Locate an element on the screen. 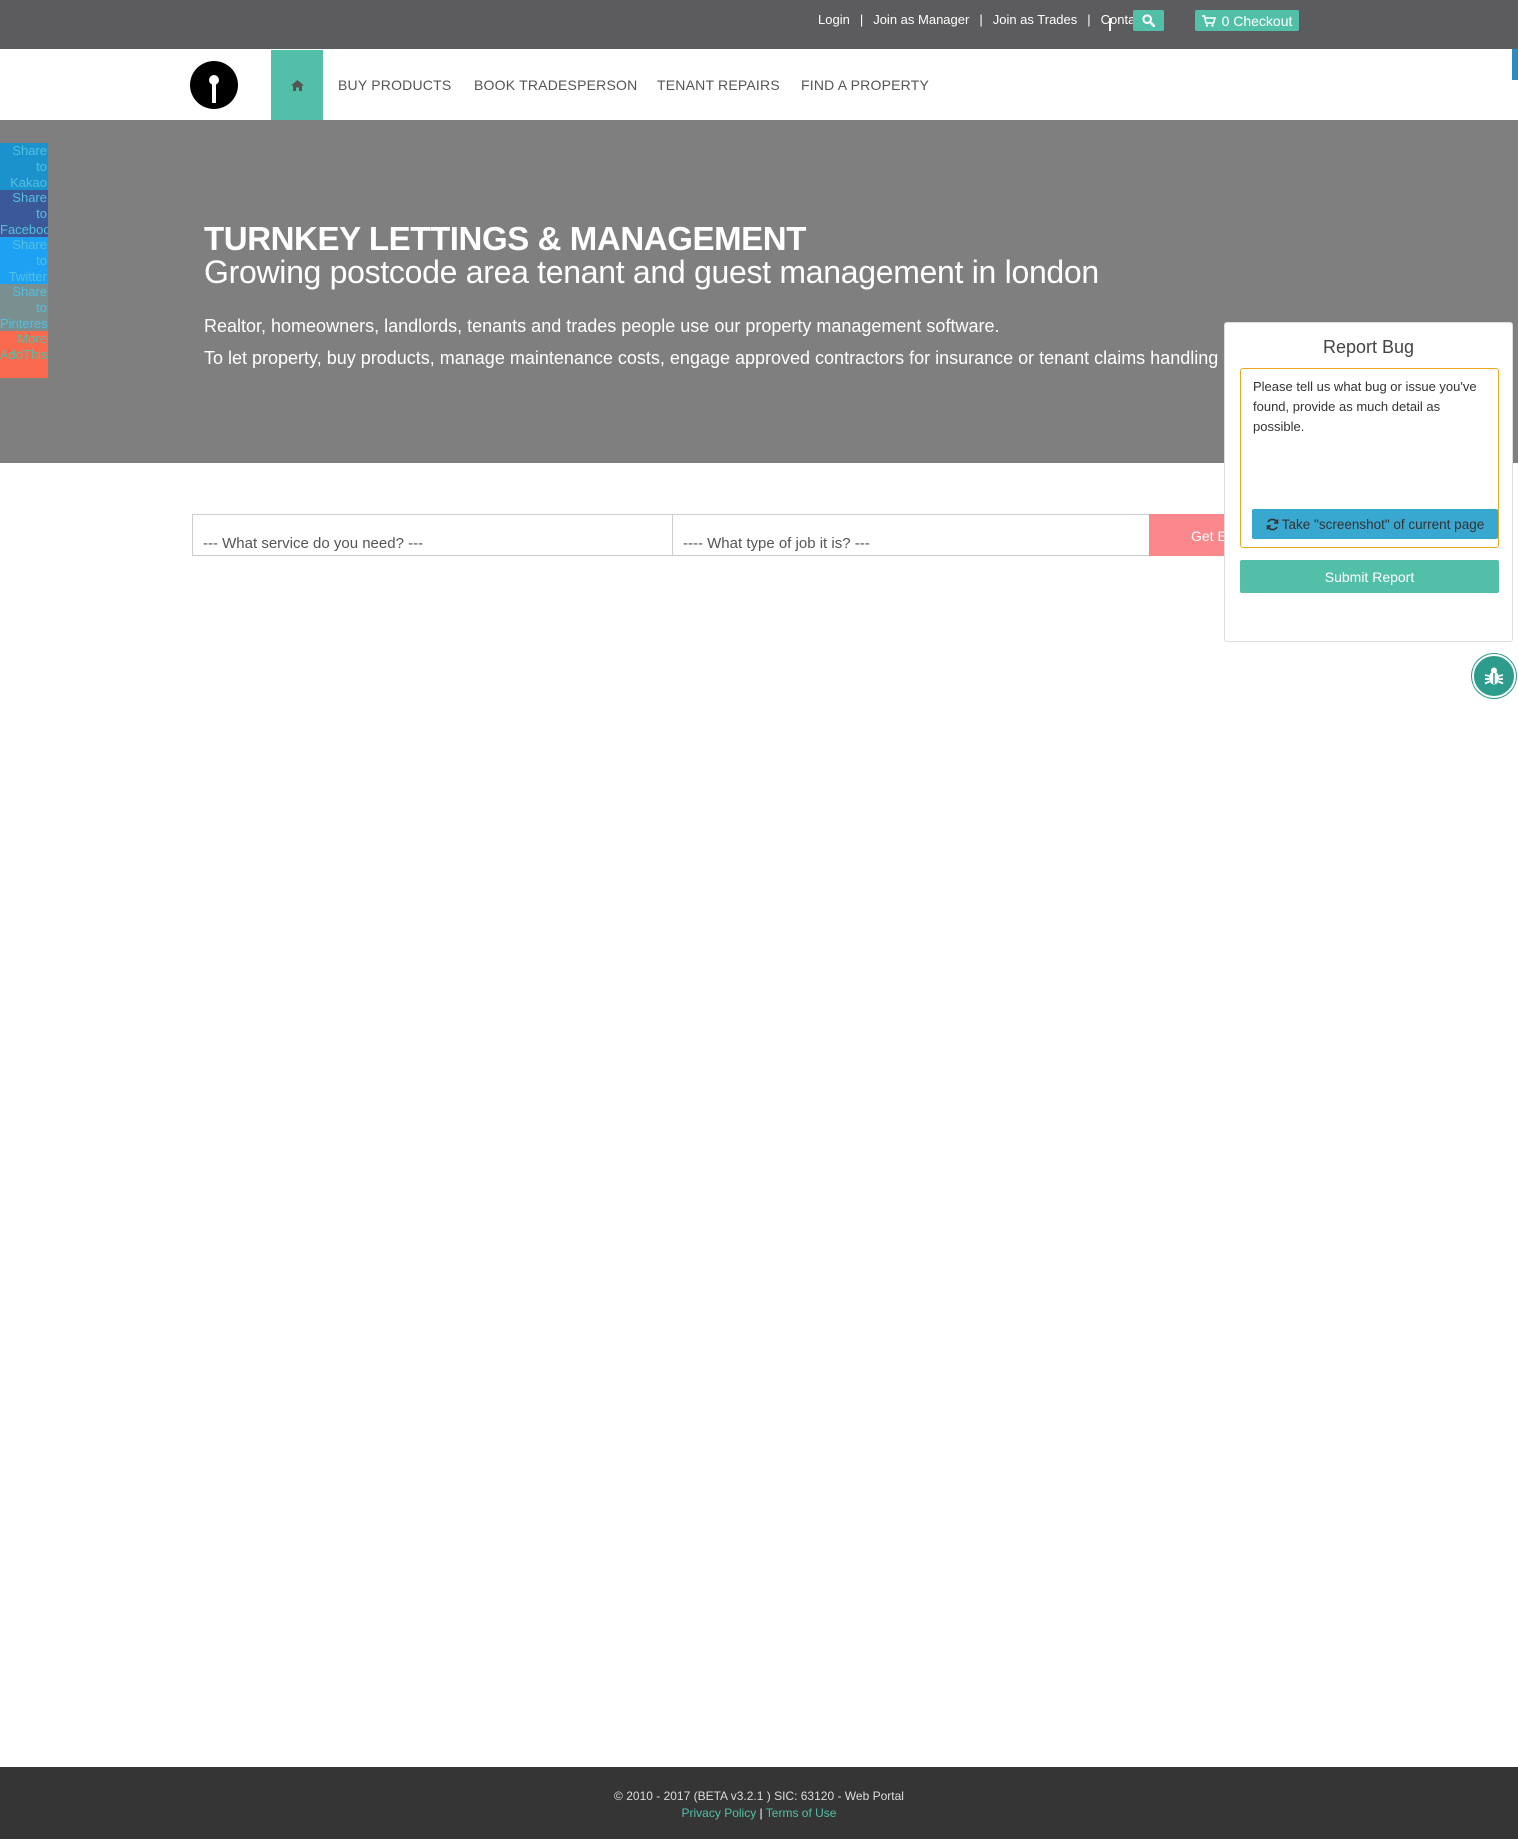 The height and width of the screenshot is (1841, 1518). footer-links: Privacy Policy | Terms of Use is located at coordinates (759, 1813).